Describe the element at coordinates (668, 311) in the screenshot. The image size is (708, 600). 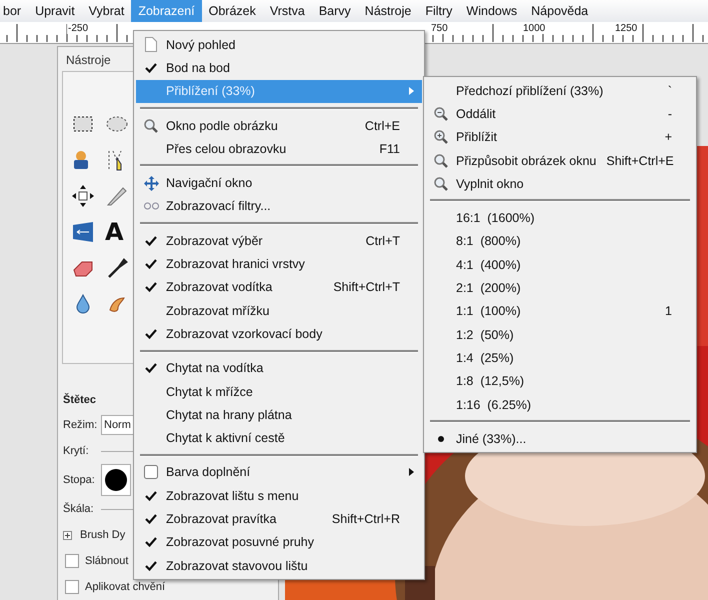
I see `shortcut-label: 1` at that location.